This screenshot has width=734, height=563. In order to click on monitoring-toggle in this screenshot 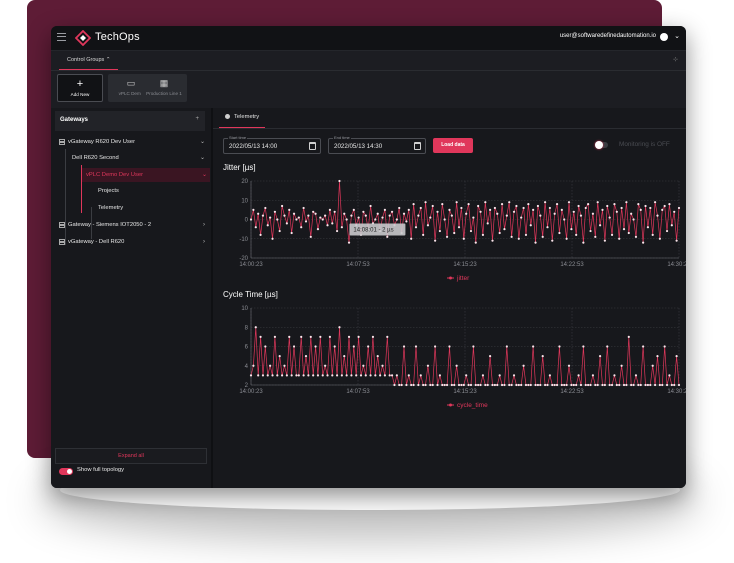, I will do `click(601, 145)`.